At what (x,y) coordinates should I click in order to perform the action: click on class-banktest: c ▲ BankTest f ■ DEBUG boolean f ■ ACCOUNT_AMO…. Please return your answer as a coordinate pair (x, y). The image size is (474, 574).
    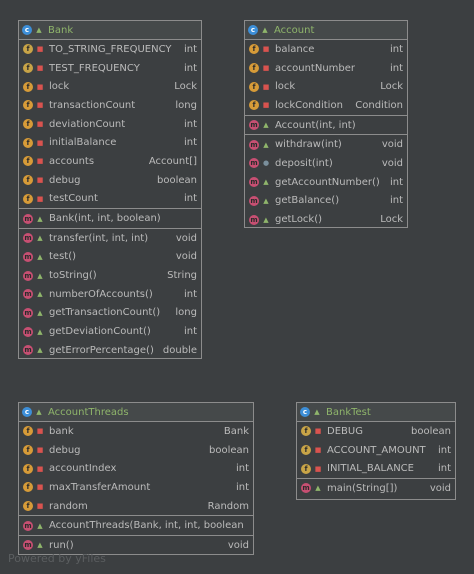
    Looking at the image, I should click on (376, 451).